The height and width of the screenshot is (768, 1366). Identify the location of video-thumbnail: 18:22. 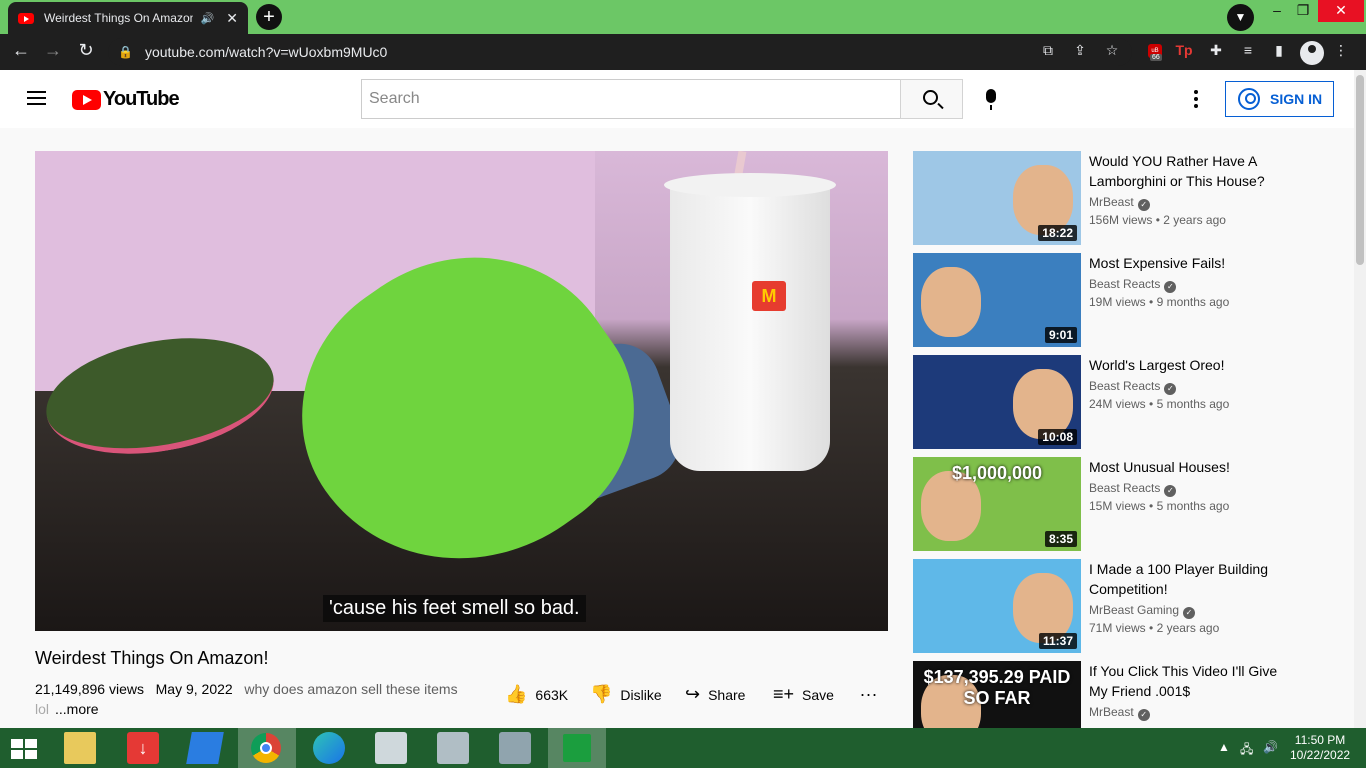
(997, 198).